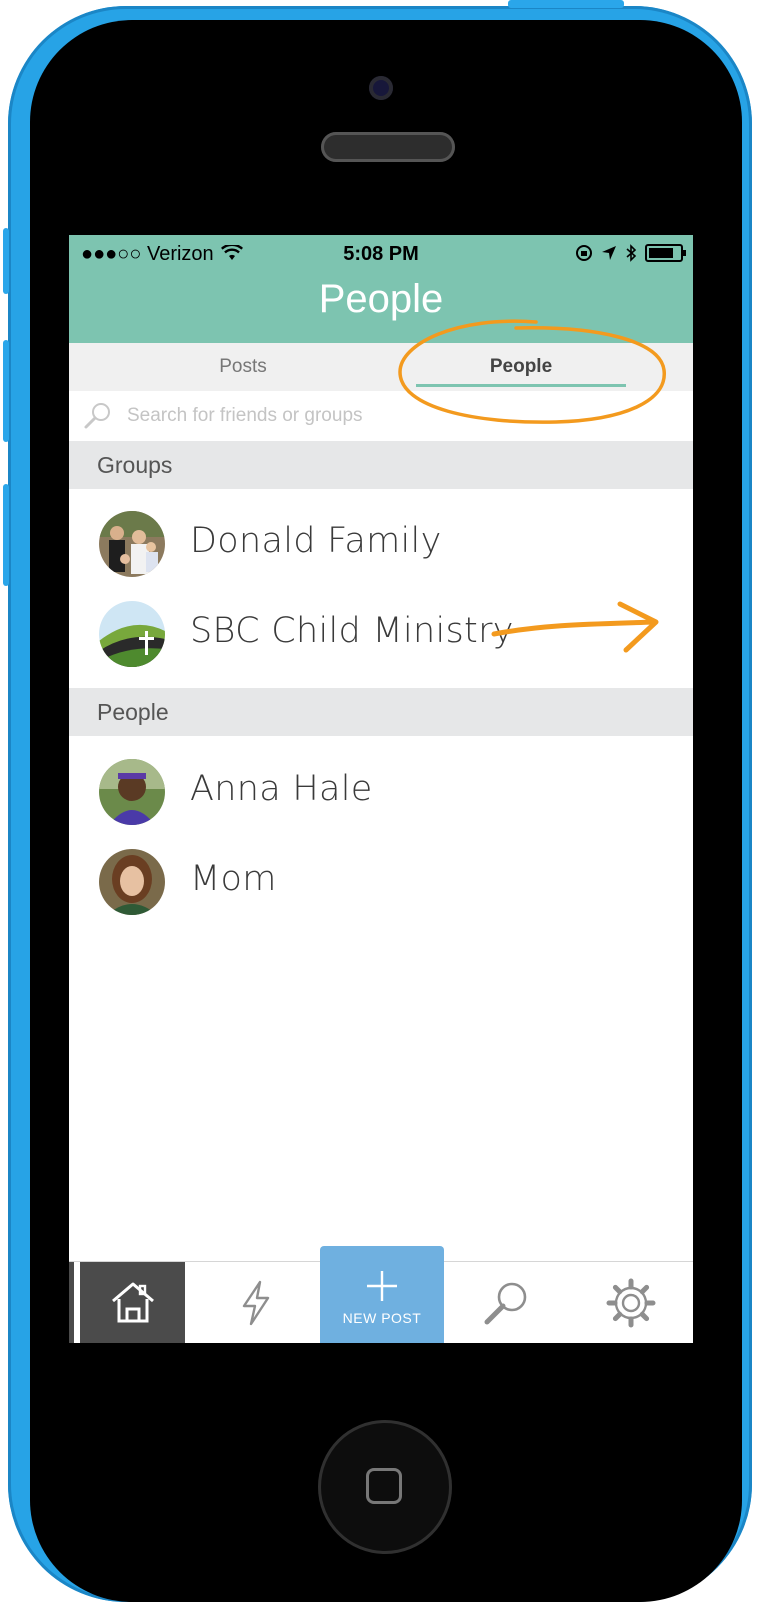 The image size is (767, 1608). I want to click on new-post-label: NEW POST, so click(382, 1318).